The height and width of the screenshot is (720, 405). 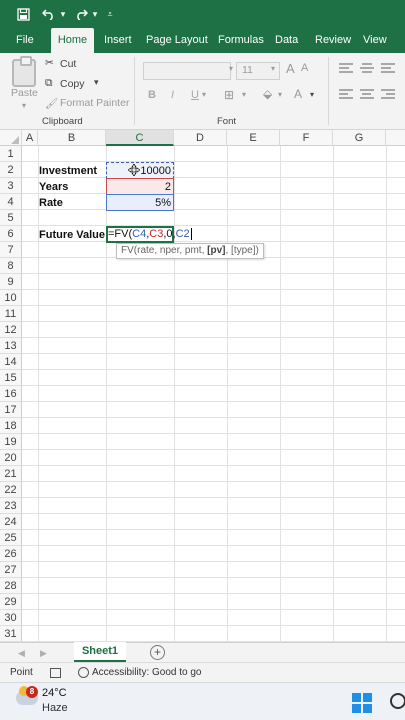 I want to click on sheet-next-icon: ▶, so click(x=43, y=653).